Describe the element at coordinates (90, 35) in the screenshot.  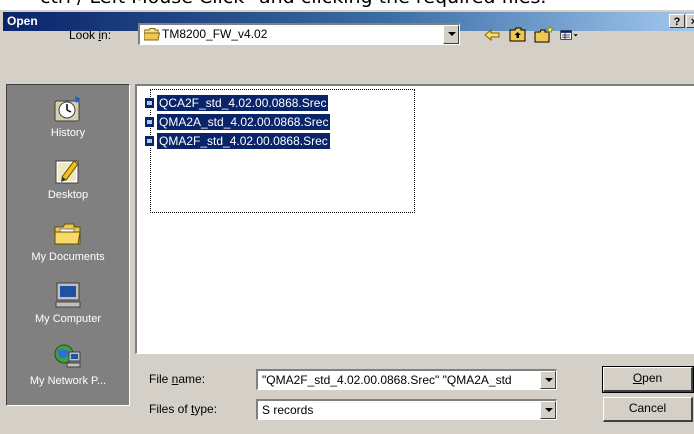
I see `look-in-label: Look in:` at that location.